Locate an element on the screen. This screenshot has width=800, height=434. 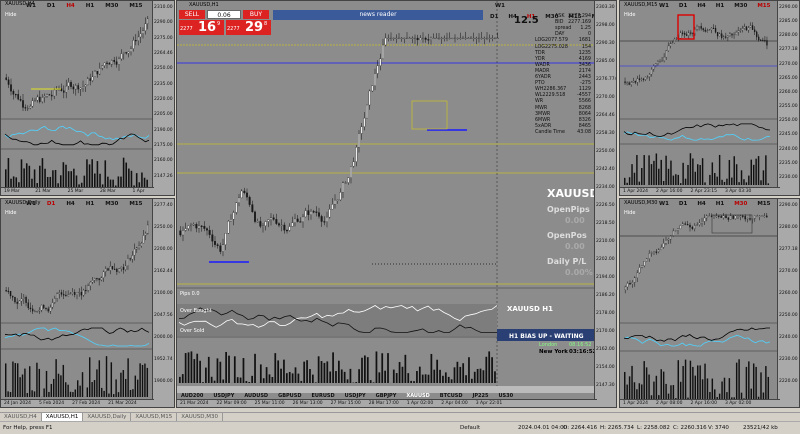
price-tick: 2240.00 is located at coordinates (788, 337).